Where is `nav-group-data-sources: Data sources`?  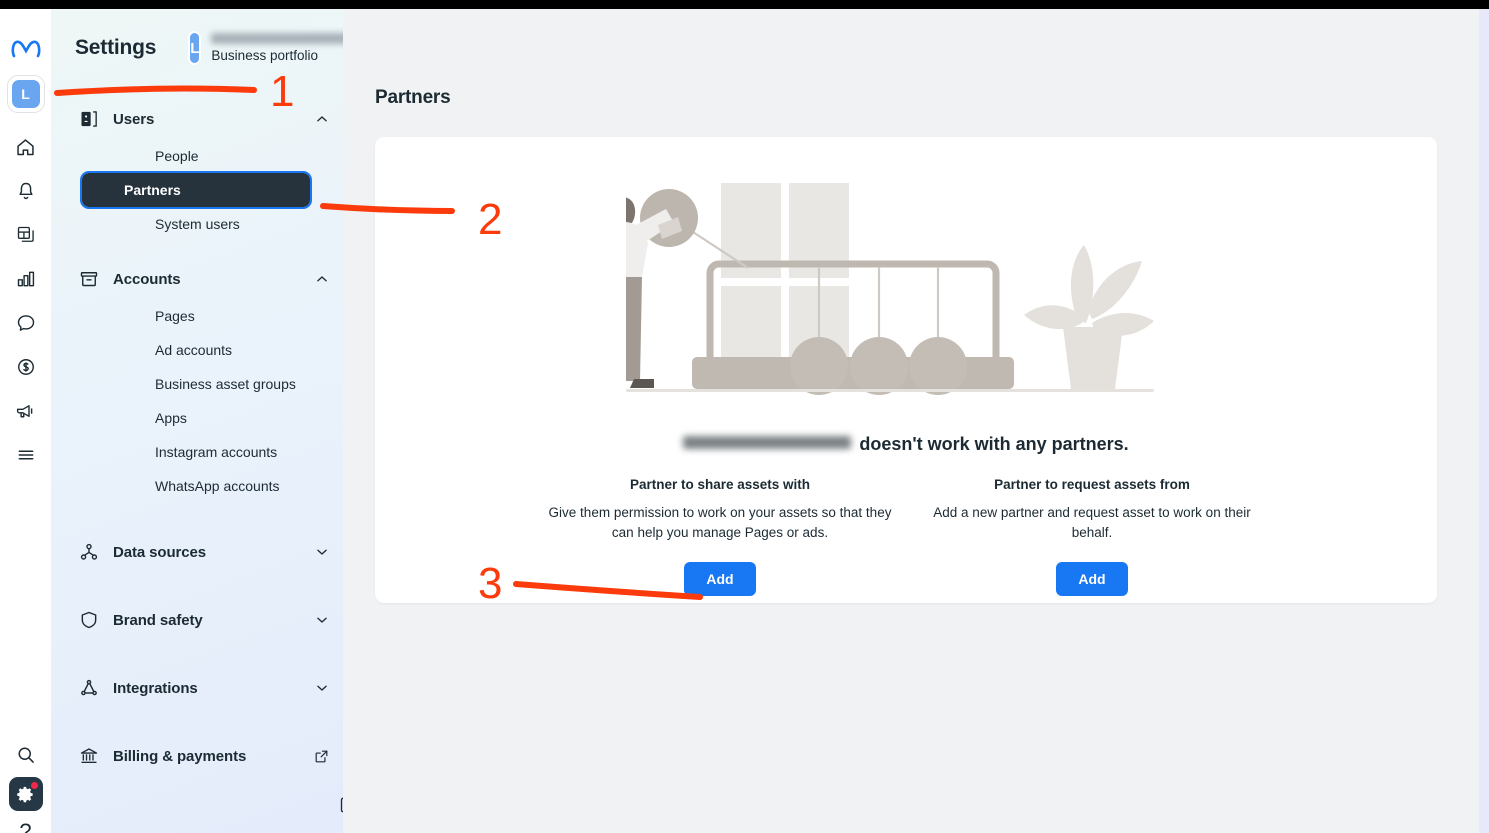
nav-group-data-sources: Data sources is located at coordinates (204, 552).